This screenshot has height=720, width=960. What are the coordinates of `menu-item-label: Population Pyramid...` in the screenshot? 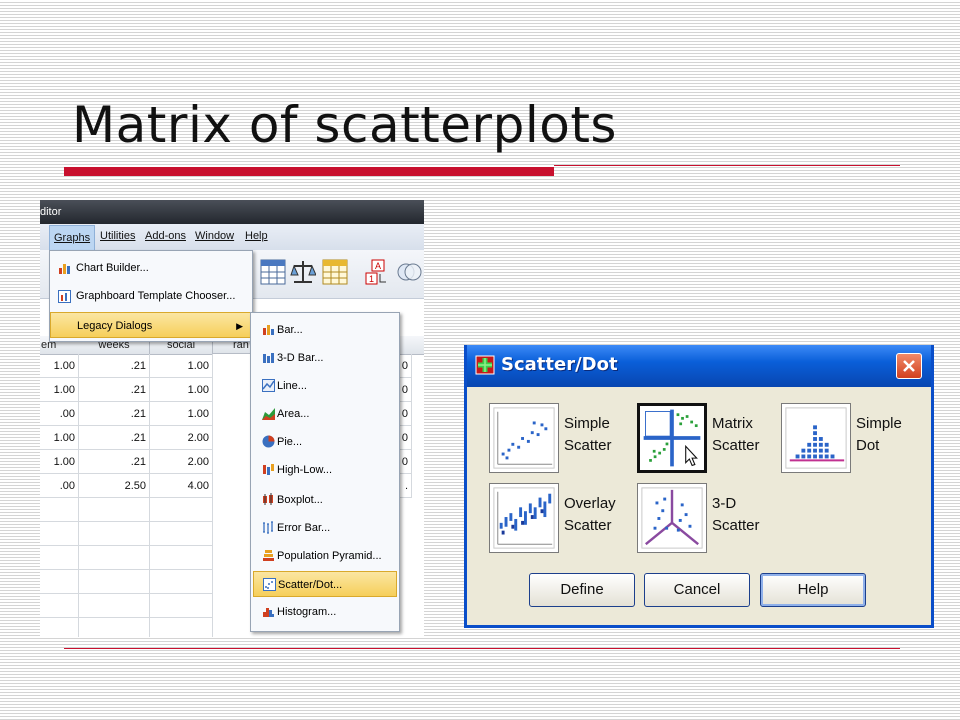 It's located at (329, 556).